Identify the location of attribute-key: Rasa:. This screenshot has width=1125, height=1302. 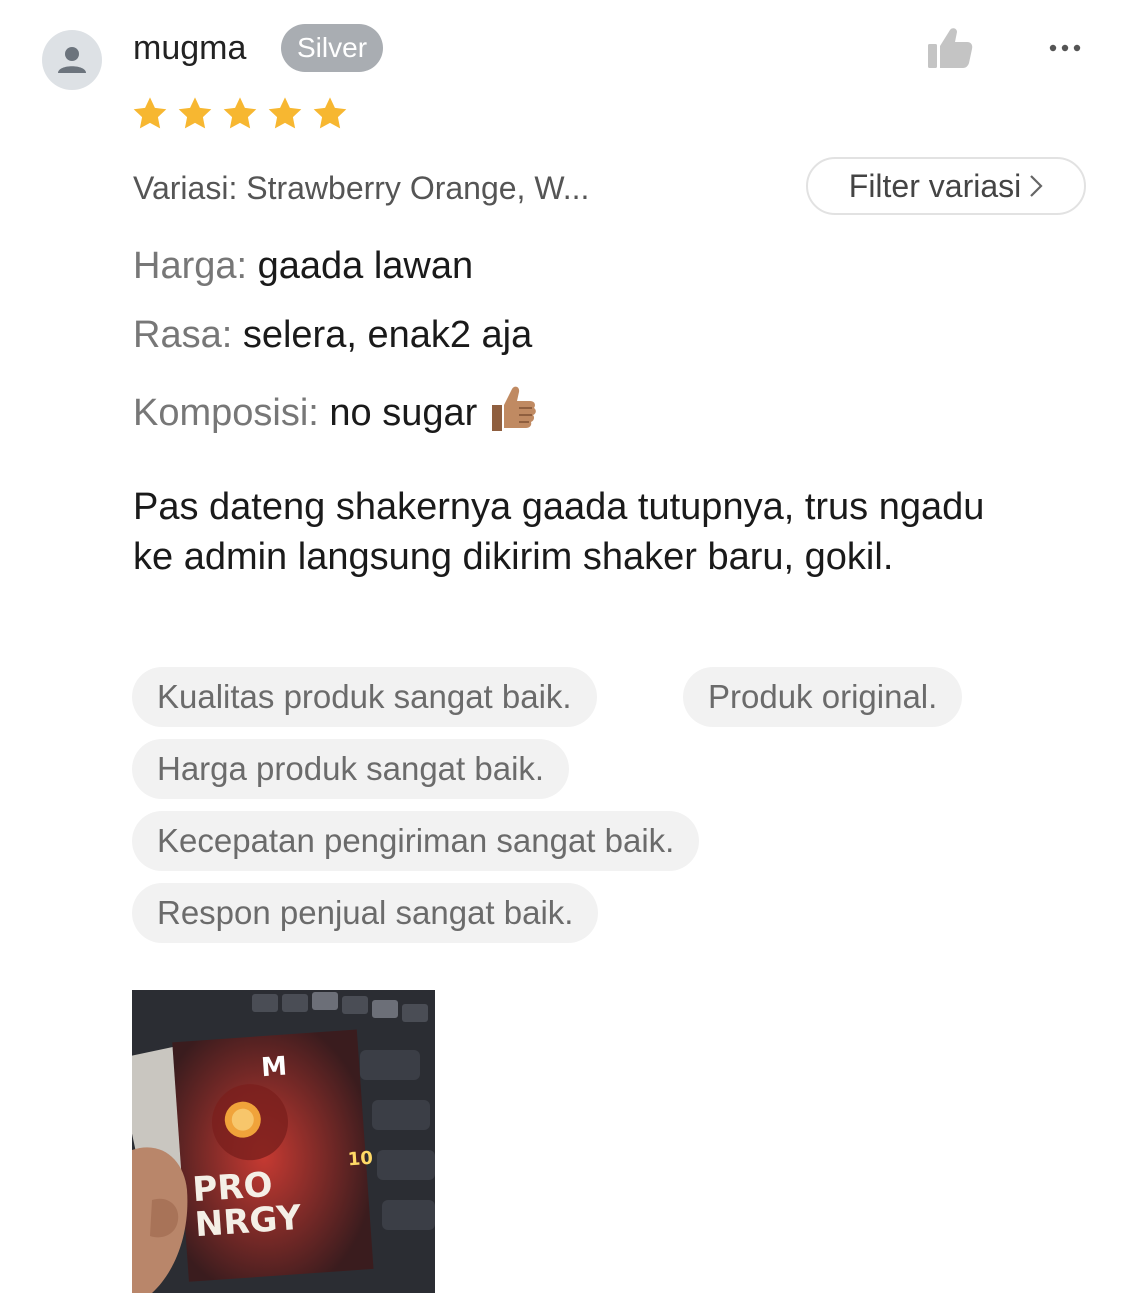
(183, 335).